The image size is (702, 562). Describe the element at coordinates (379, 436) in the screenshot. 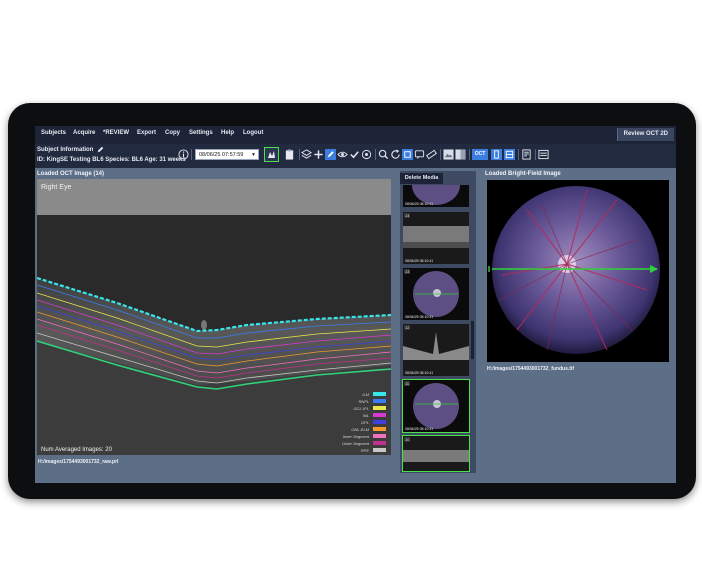

I see `legend-swatch-inner-segment` at that location.